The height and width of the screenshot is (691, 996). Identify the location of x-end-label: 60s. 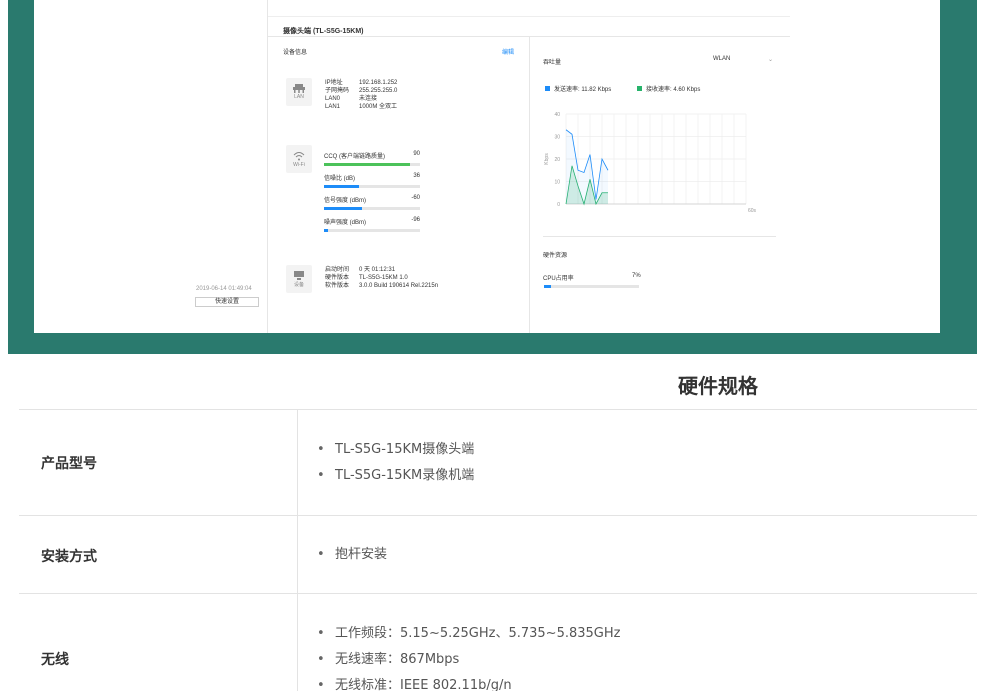
(752, 211).